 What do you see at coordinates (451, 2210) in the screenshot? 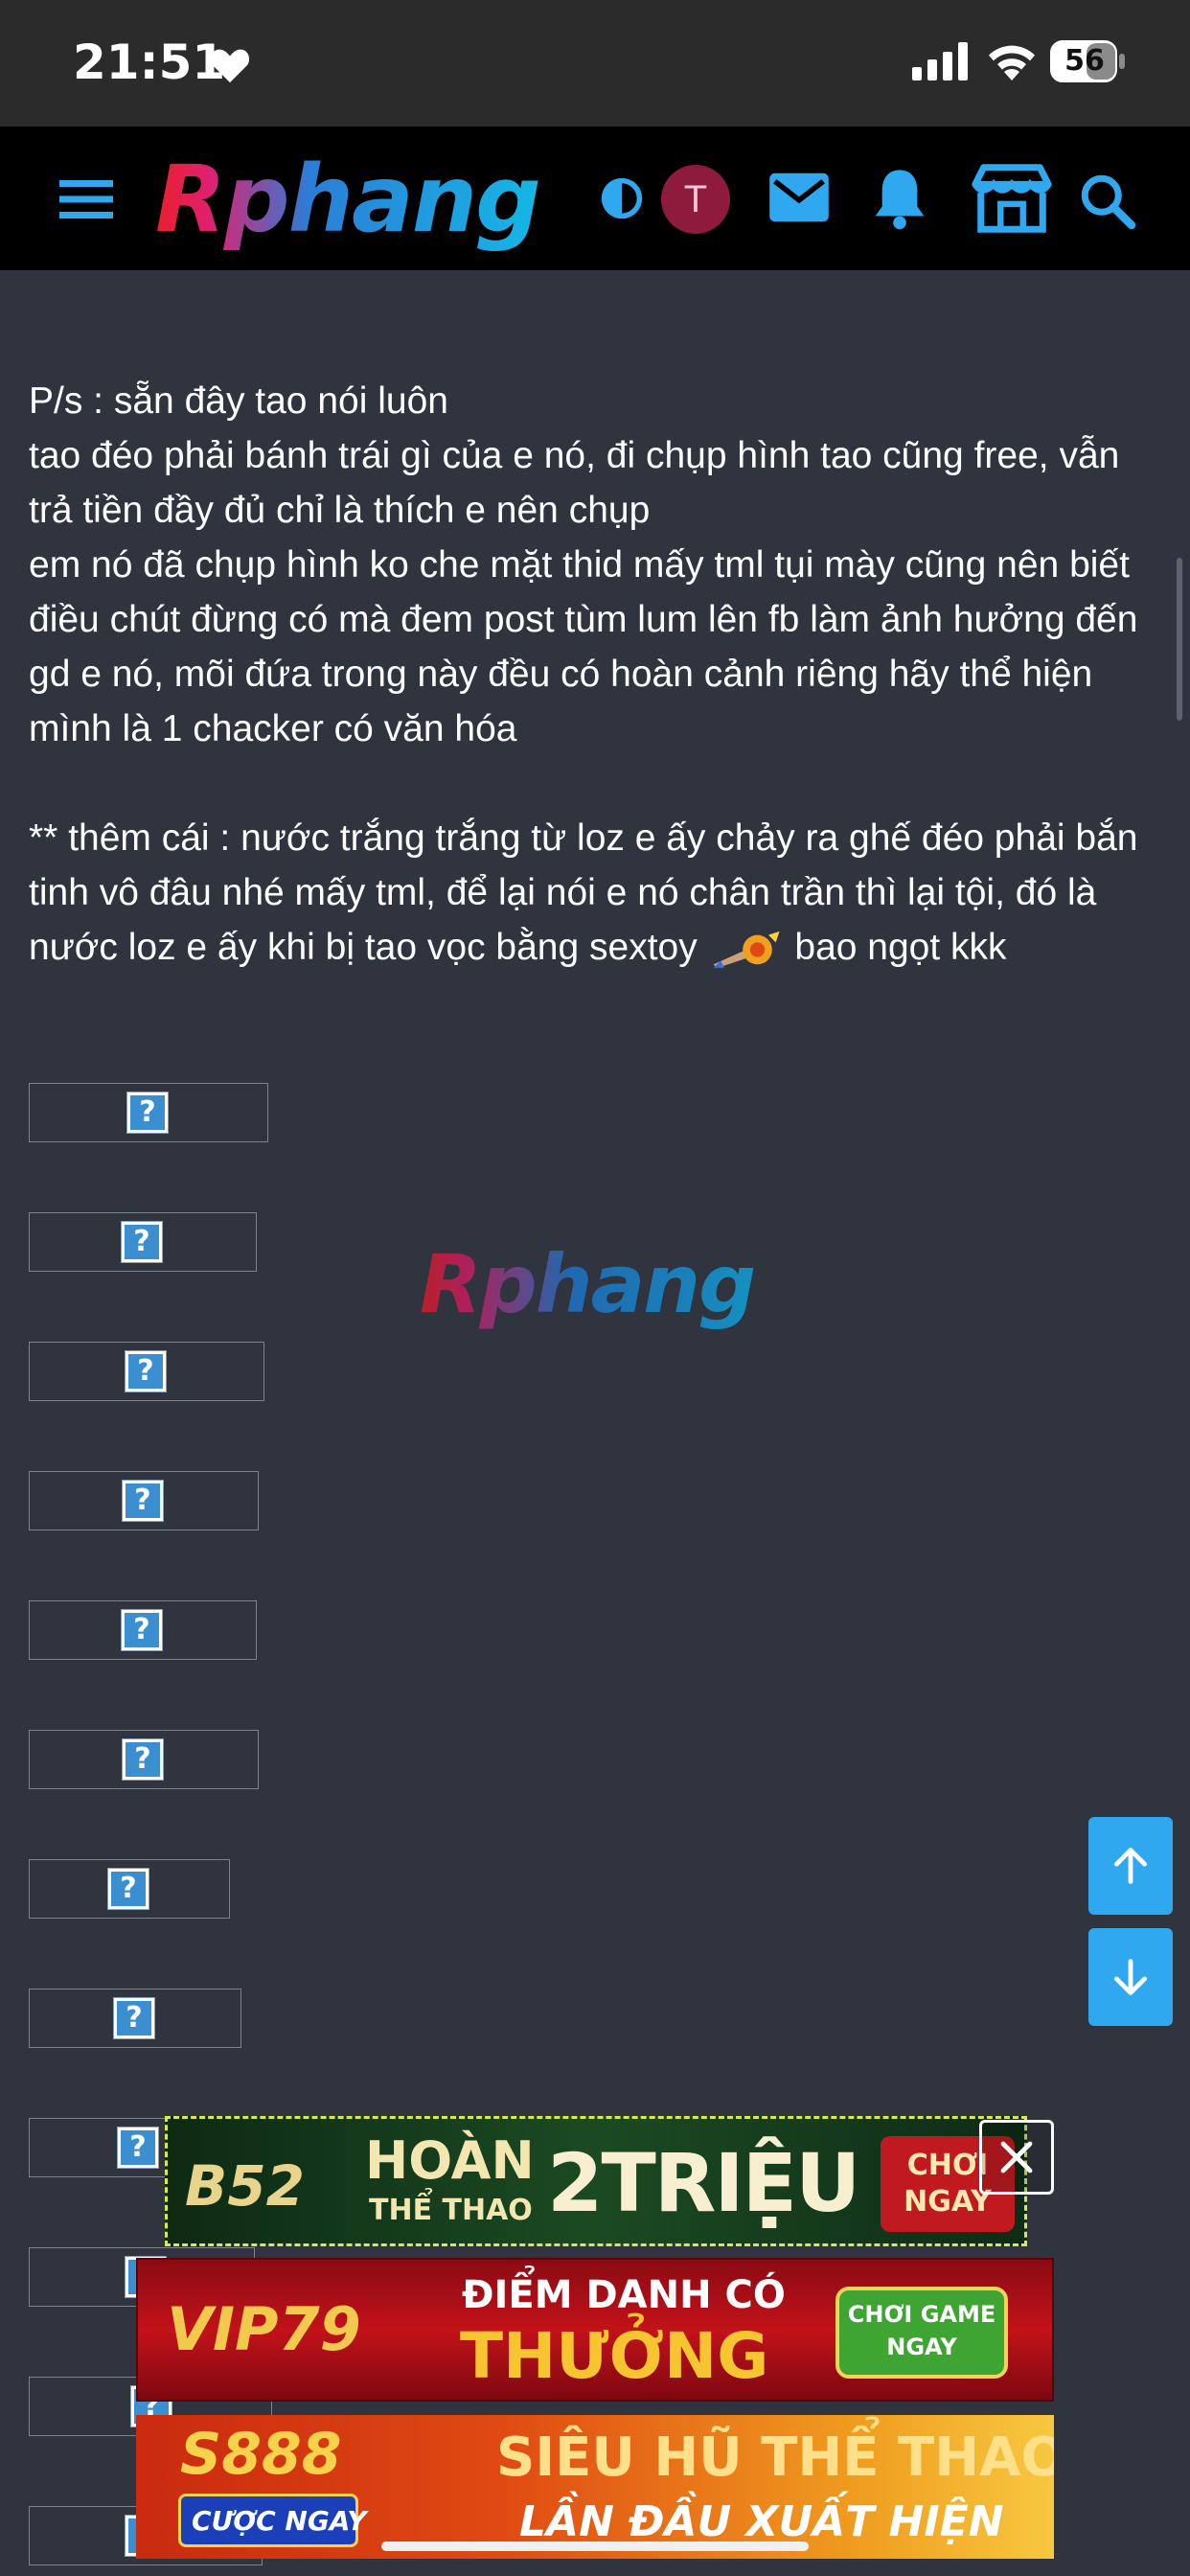
I see `ad-line2: THỂ THAO` at bounding box center [451, 2210].